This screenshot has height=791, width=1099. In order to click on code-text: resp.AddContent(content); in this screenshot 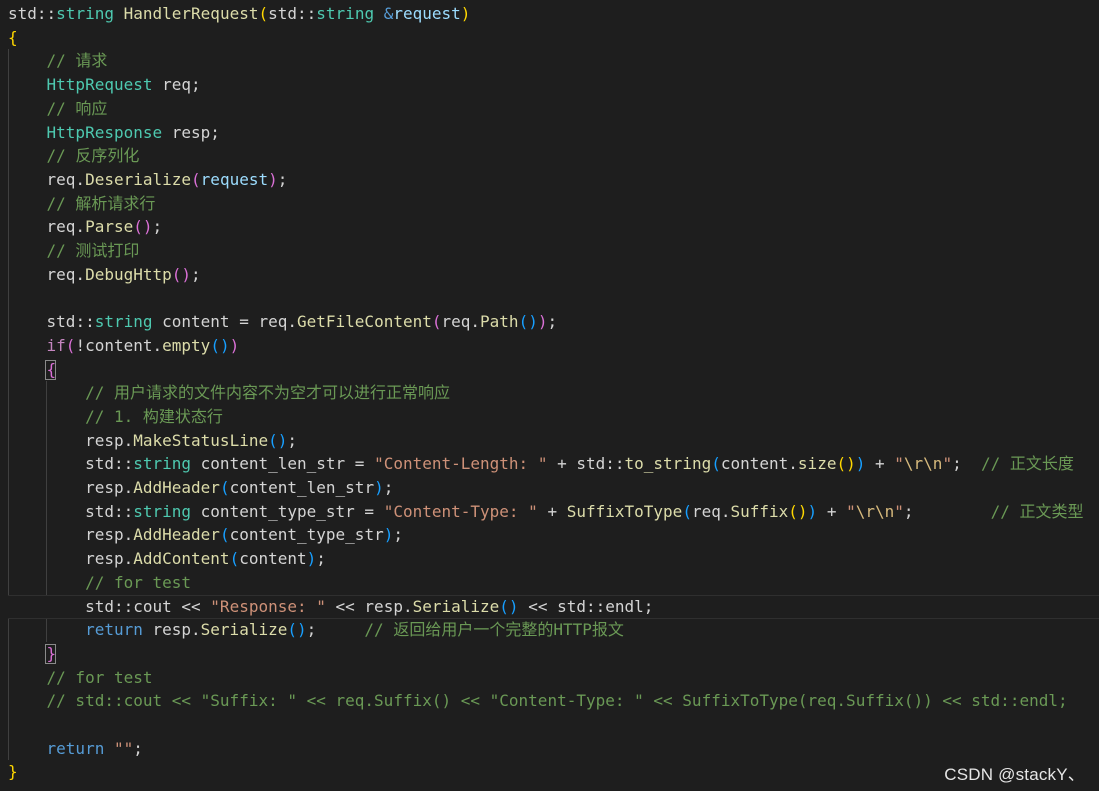, I will do `click(167, 559)`.